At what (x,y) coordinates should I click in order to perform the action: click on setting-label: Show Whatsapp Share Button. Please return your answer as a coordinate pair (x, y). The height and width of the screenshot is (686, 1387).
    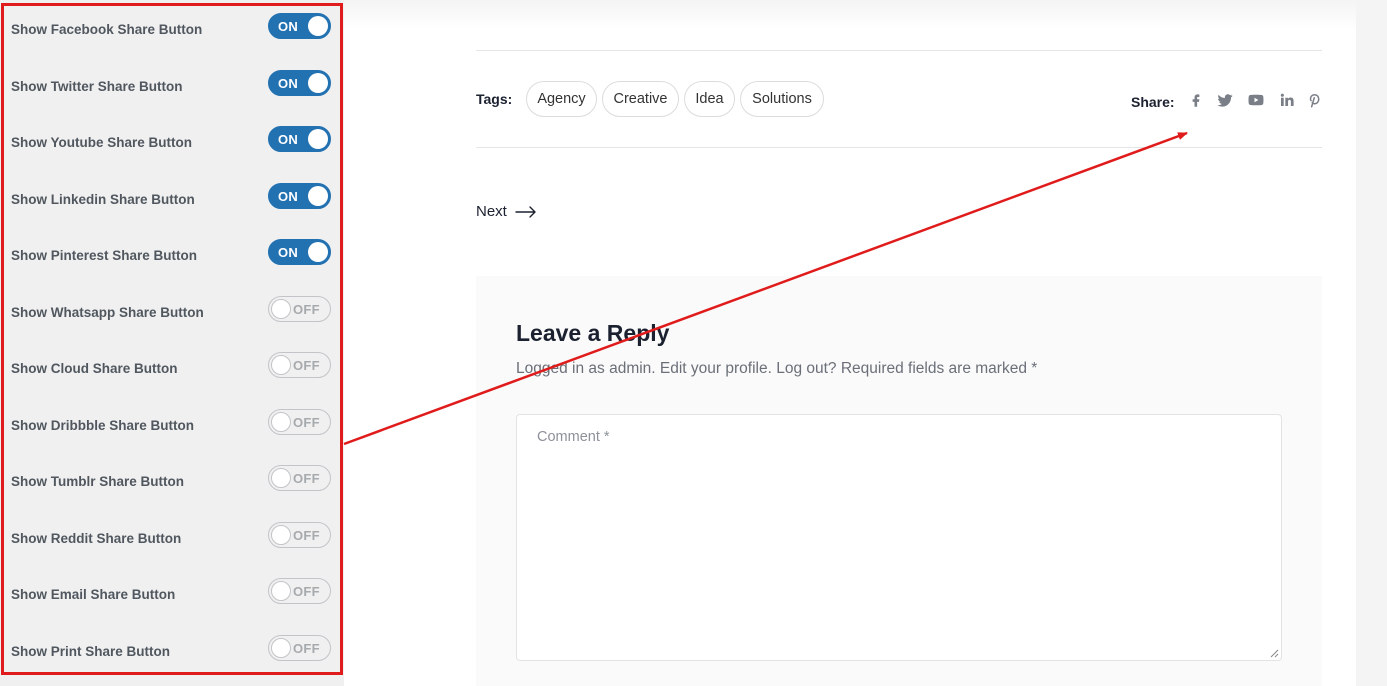
    Looking at the image, I should click on (107, 312).